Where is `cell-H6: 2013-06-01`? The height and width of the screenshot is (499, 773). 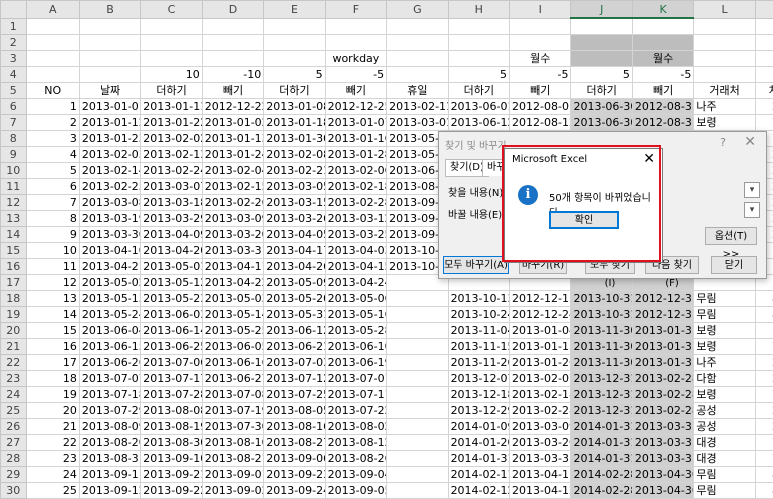
cell-H6: 2013-06-01 is located at coordinates (478, 107).